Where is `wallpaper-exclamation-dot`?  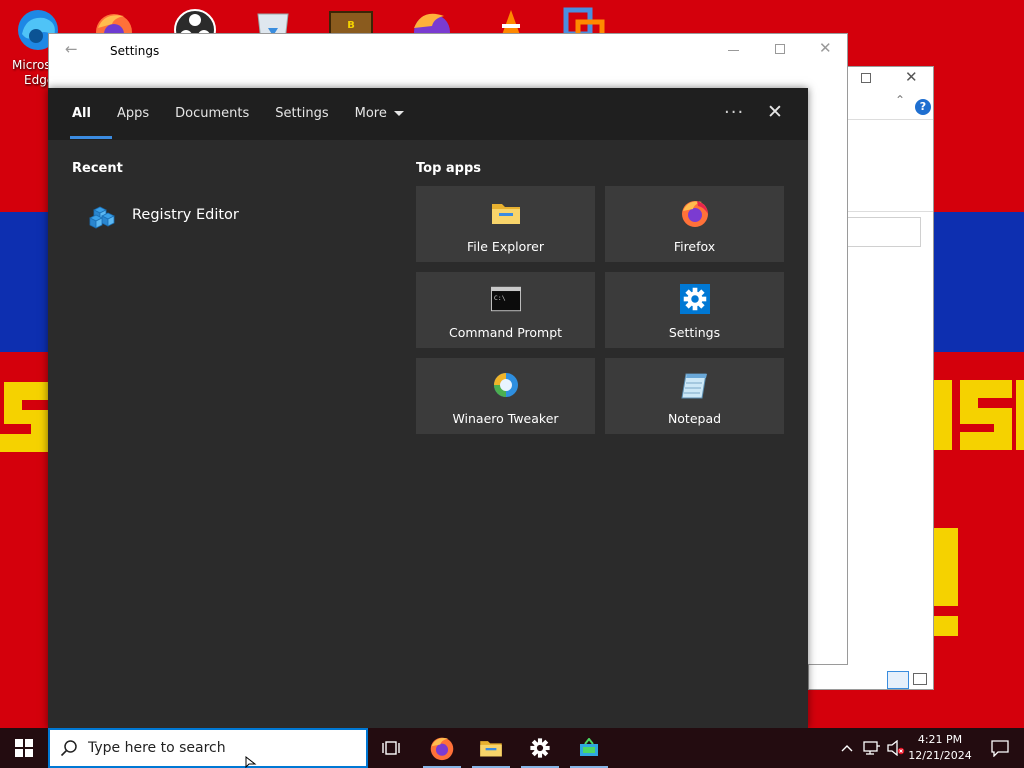 wallpaper-exclamation-dot is located at coordinates (946, 626).